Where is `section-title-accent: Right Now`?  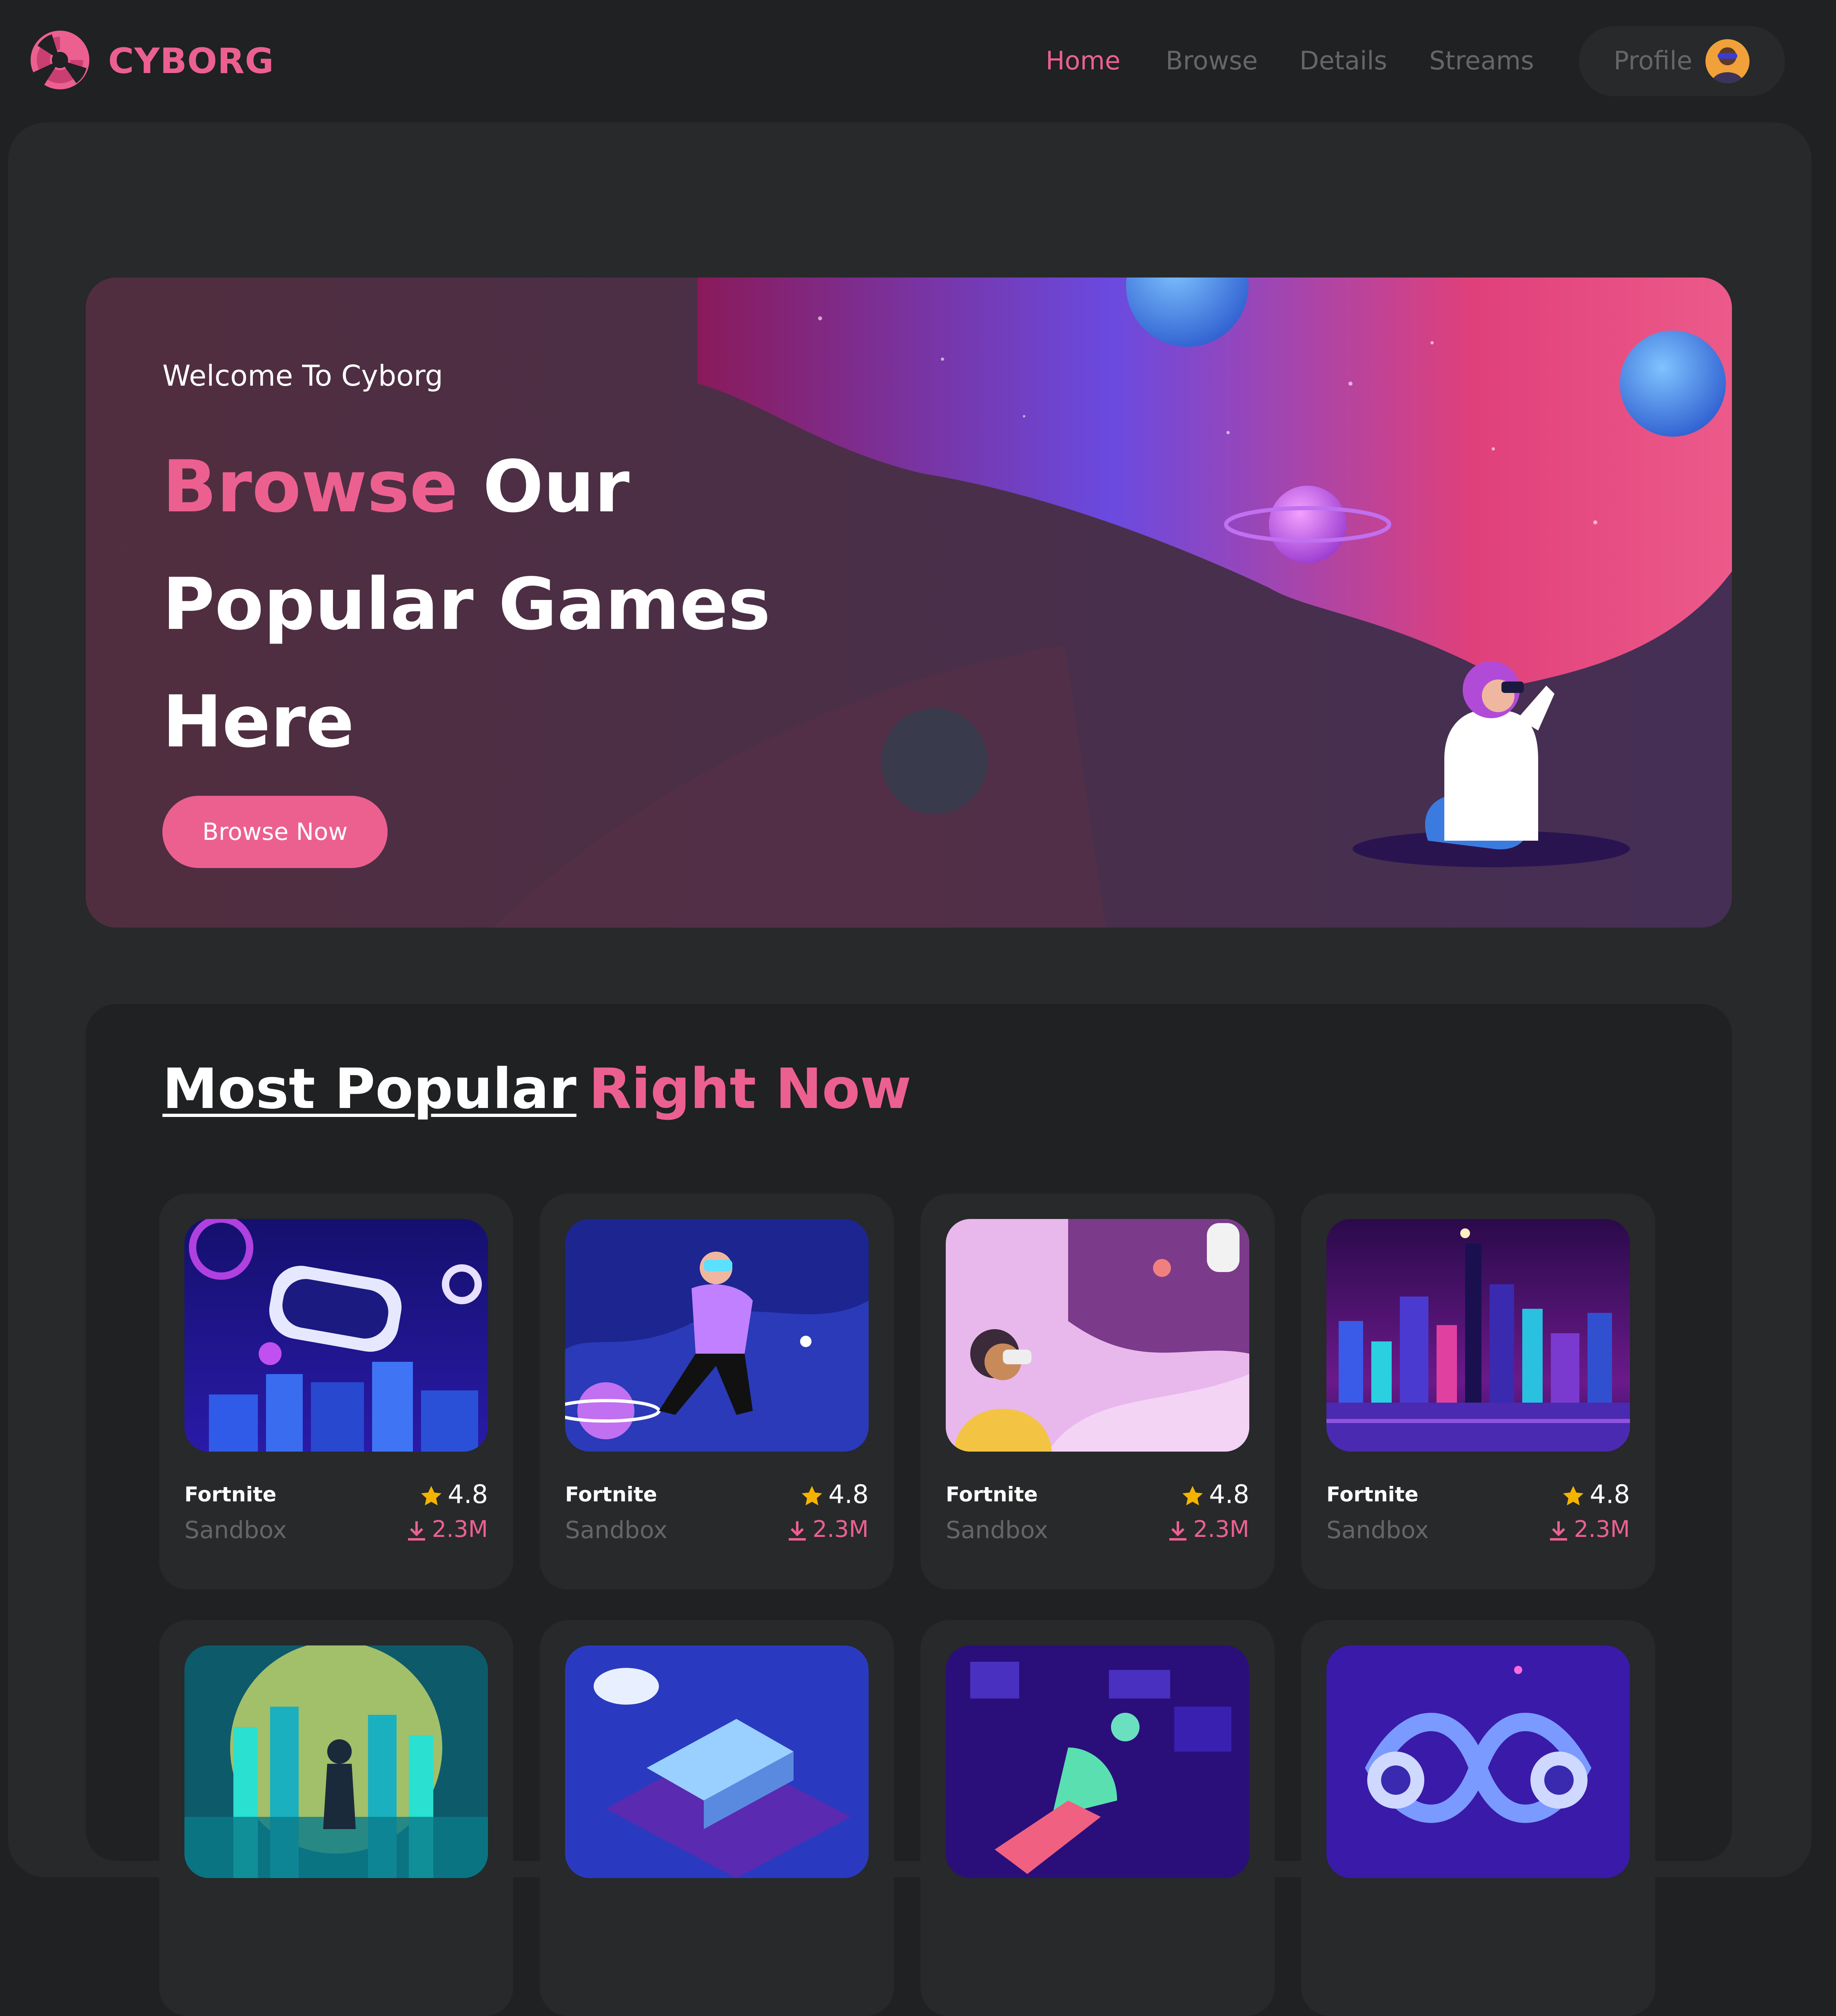 section-title-accent: Right Now is located at coordinates (749, 1089).